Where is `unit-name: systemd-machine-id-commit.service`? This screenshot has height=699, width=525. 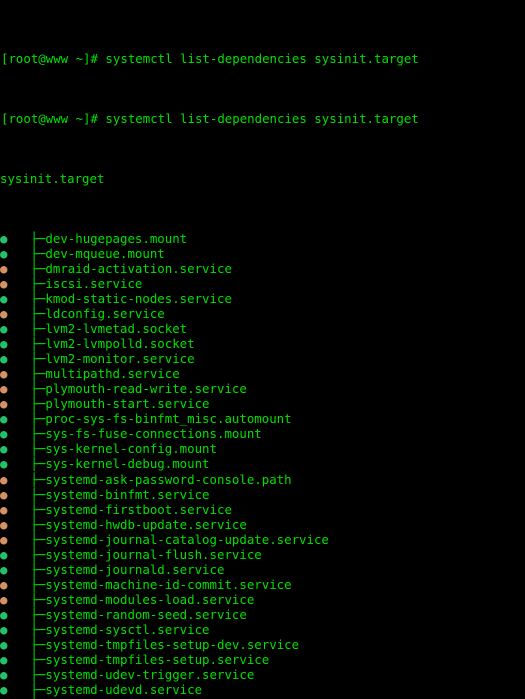 unit-name: systemd-machine-id-commit.service is located at coordinates (168, 584).